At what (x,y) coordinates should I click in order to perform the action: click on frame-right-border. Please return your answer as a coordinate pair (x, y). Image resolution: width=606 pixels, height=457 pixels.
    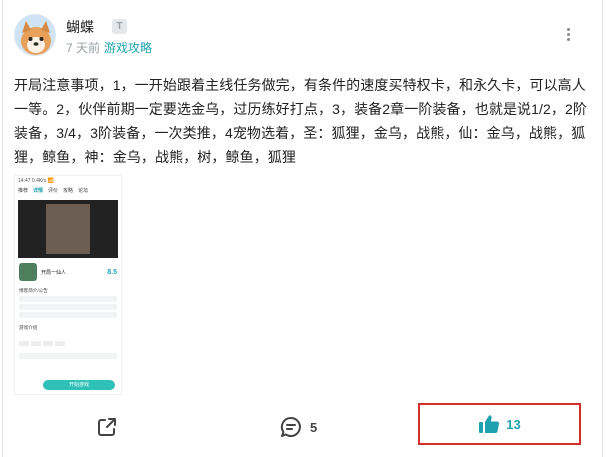
    Looking at the image, I should click on (602, 228).